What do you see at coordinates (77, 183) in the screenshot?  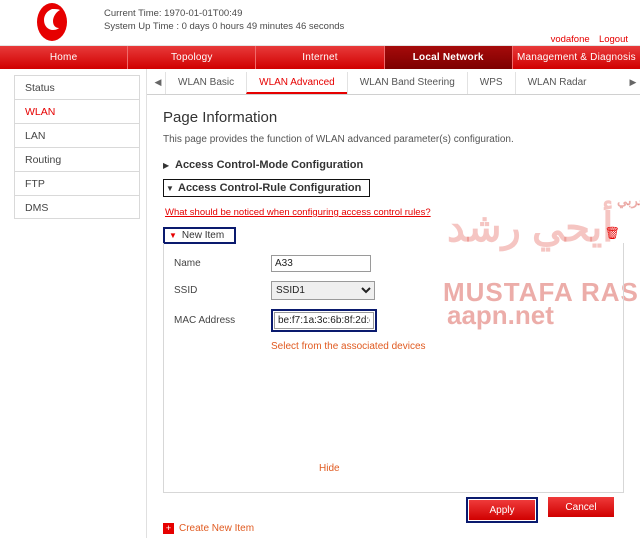 I see `sidebar-item-ftp: FTP` at bounding box center [77, 183].